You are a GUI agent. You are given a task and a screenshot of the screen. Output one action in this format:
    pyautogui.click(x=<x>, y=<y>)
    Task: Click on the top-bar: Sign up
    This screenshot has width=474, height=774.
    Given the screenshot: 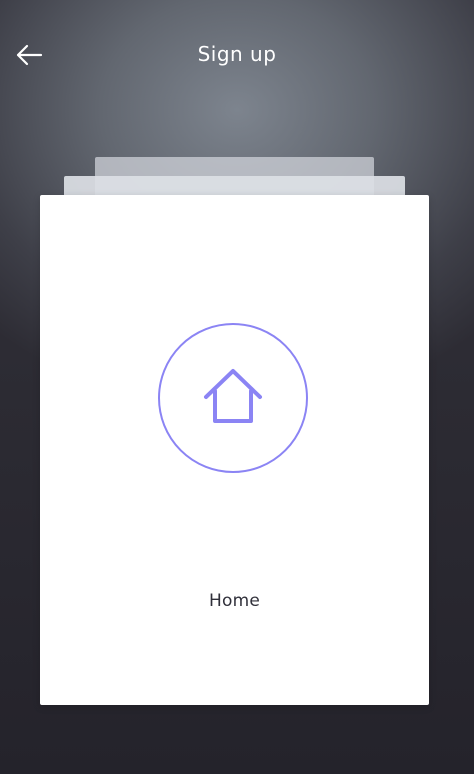 What is the action you would take?
    pyautogui.click(x=237, y=54)
    